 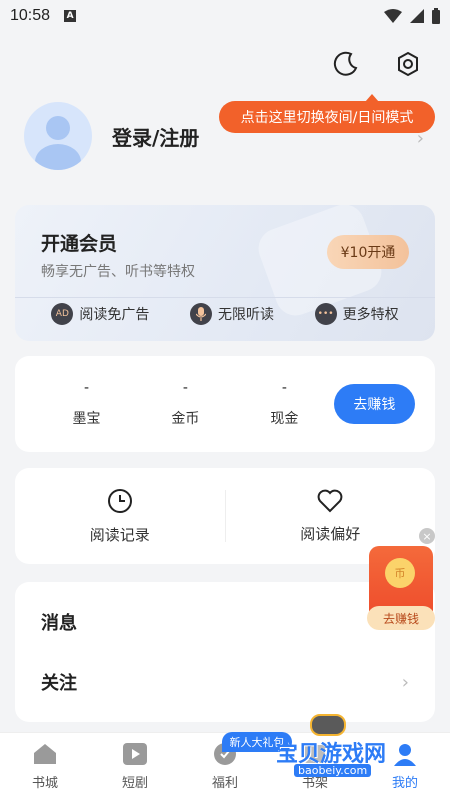 What do you see at coordinates (30, 15) in the screenshot?
I see `status-time: 10:58` at bounding box center [30, 15].